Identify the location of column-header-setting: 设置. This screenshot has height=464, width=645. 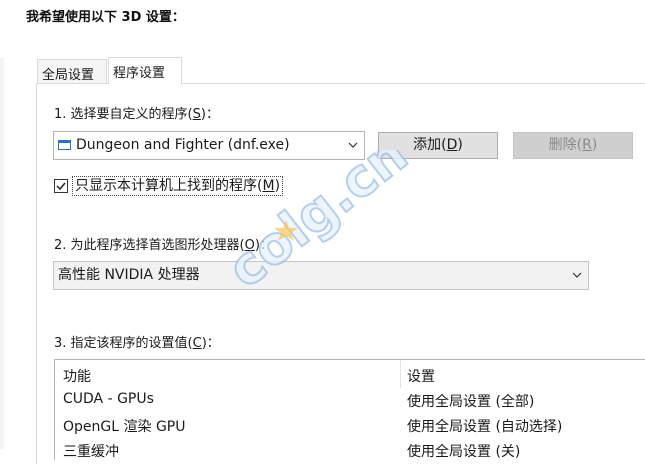
(421, 376).